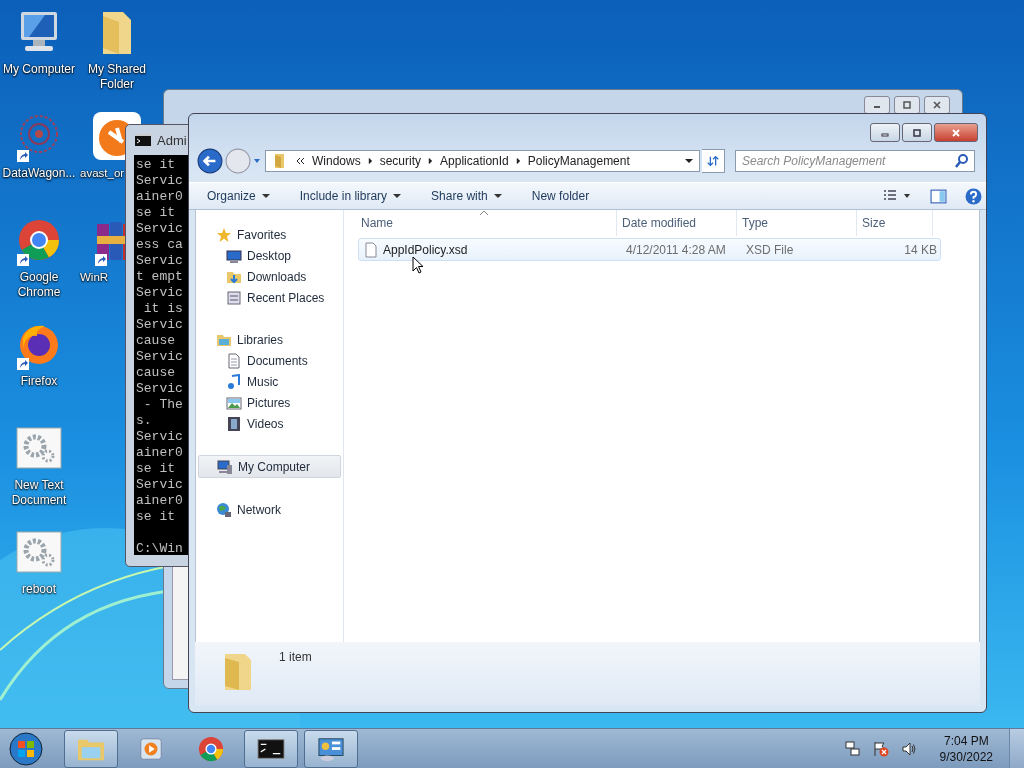 This screenshot has height=768, width=1024. Describe the element at coordinates (234, 381) in the screenshot. I see `music-icon` at that location.